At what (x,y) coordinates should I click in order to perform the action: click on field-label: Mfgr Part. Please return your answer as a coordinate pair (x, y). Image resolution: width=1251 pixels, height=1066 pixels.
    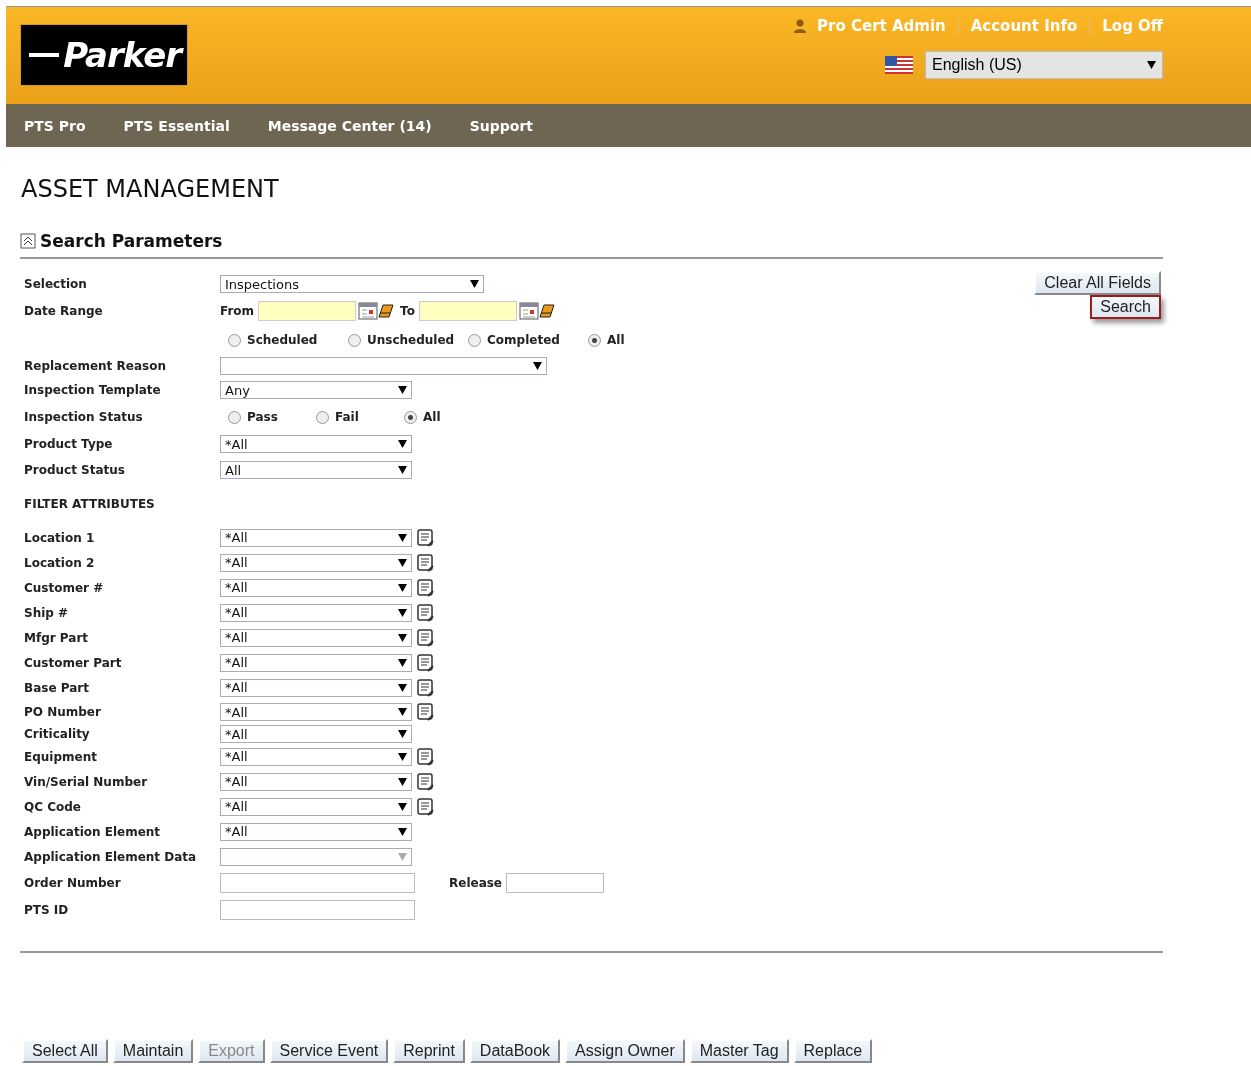
    Looking at the image, I should click on (57, 637).